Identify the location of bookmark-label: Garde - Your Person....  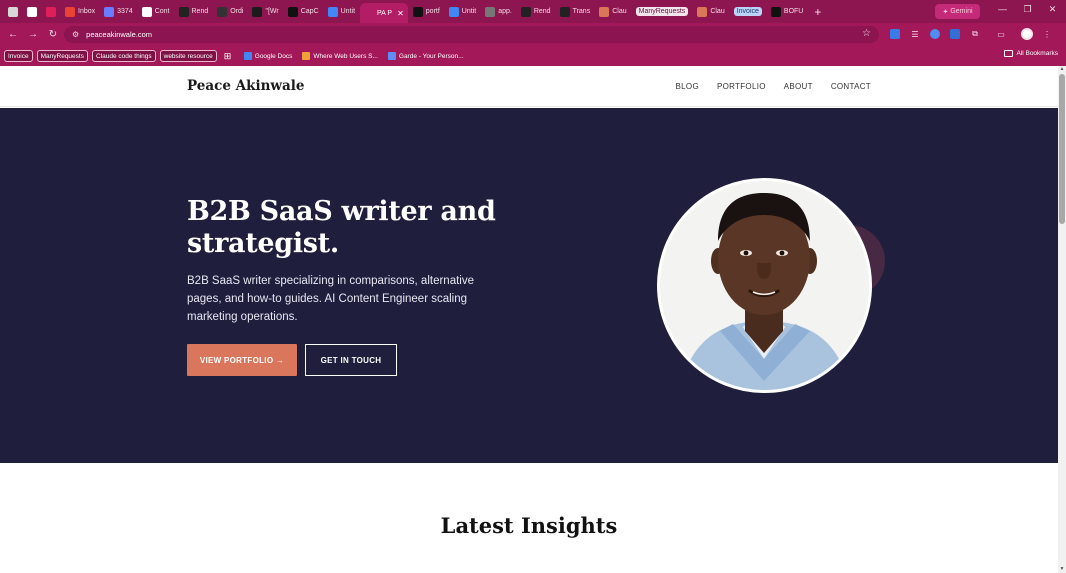
(431, 56).